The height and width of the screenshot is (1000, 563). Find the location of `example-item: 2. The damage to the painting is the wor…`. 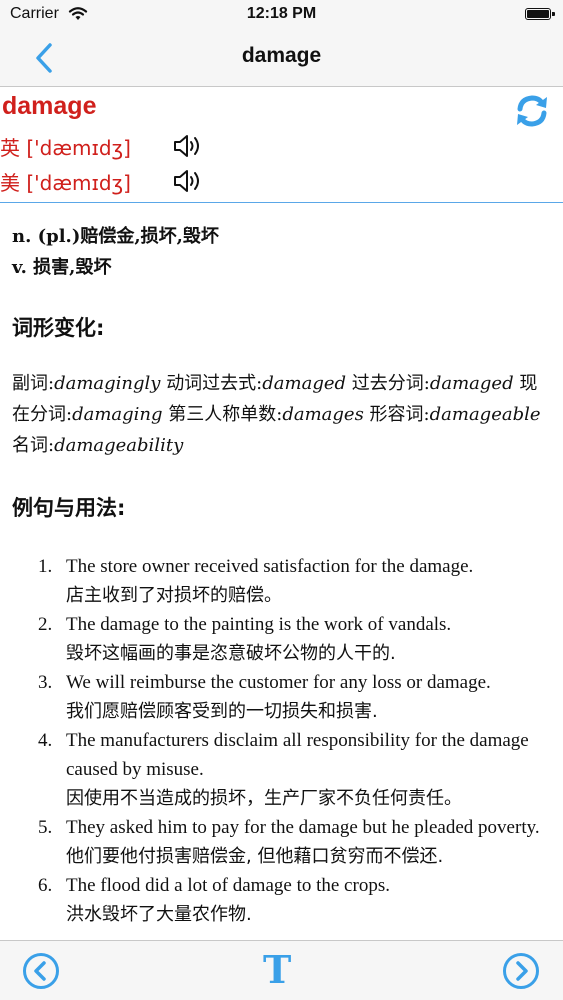

example-item: 2. The damage to the painting is the wor… is located at coordinates (281, 639).